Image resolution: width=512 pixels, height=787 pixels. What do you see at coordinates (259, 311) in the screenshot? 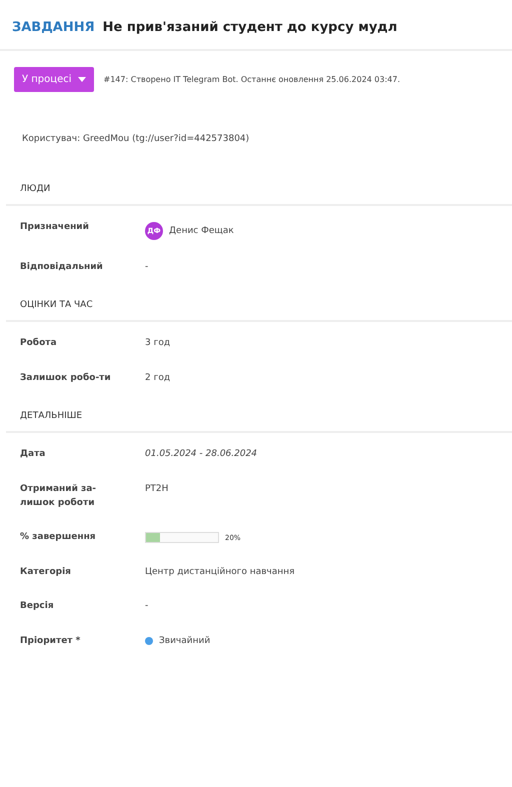
I see `section-heading: ОЦІНКИ ТА ЧАС` at bounding box center [259, 311].